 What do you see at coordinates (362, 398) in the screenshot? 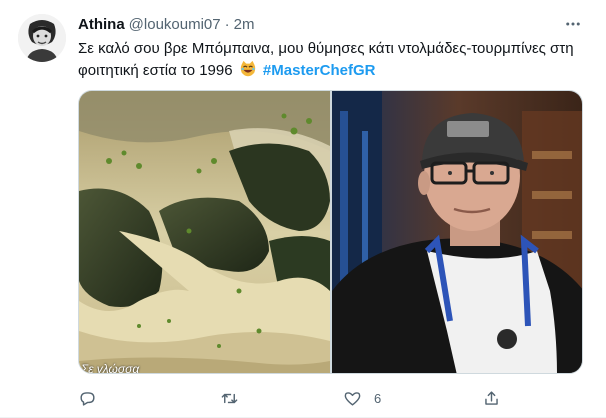
I see `like-button: 6` at bounding box center [362, 398].